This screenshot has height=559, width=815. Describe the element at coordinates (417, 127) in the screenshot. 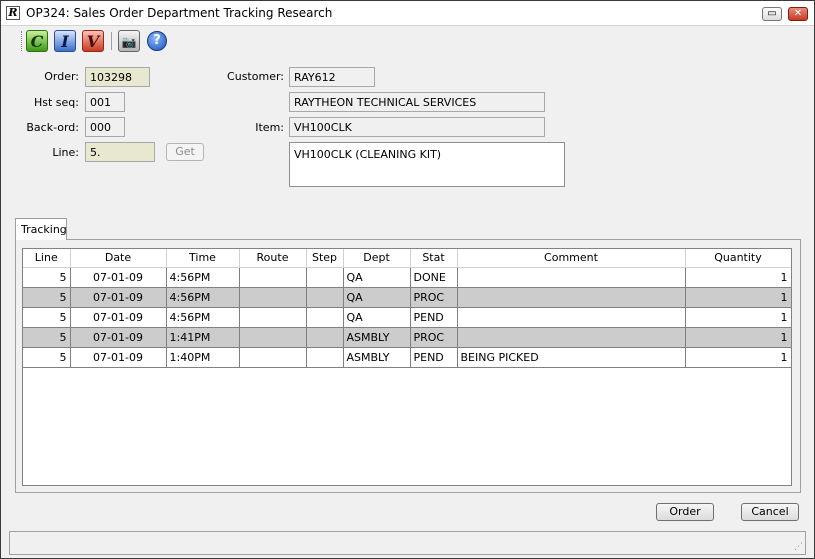

I see `item-field: VH100CLK` at that location.